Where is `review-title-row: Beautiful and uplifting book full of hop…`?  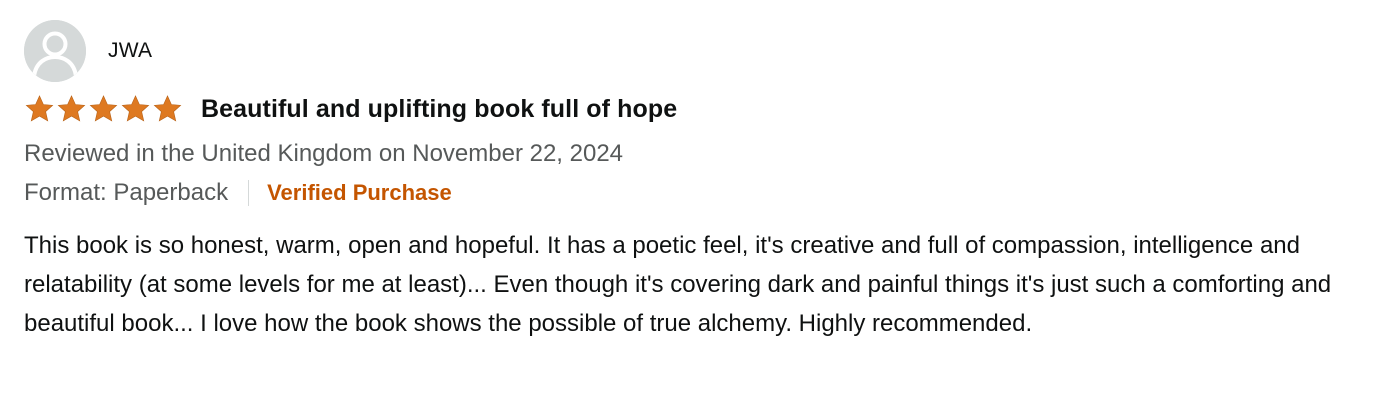 review-title-row: Beautiful and uplifting book full of hop… is located at coordinates (350, 109).